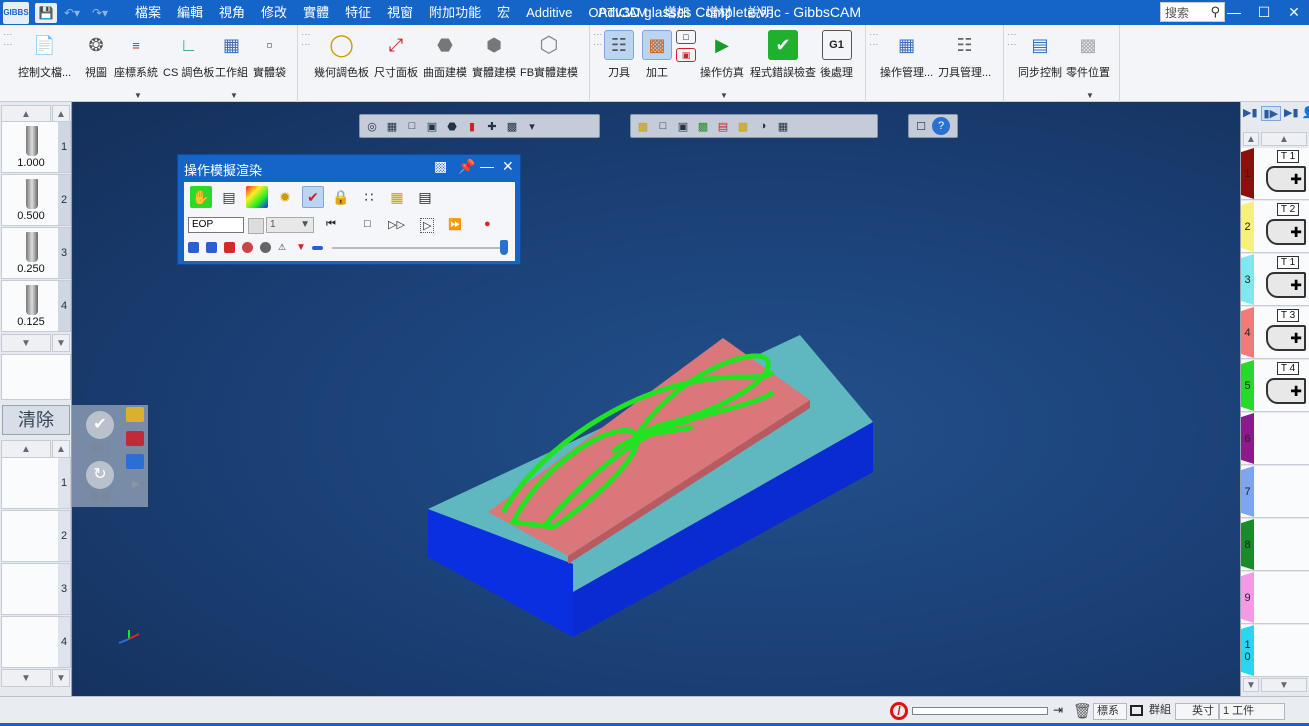 This screenshot has width=1309, height=726. What do you see at coordinates (1197, 711) in the screenshot?
I see `units-status: 英寸` at bounding box center [1197, 711].